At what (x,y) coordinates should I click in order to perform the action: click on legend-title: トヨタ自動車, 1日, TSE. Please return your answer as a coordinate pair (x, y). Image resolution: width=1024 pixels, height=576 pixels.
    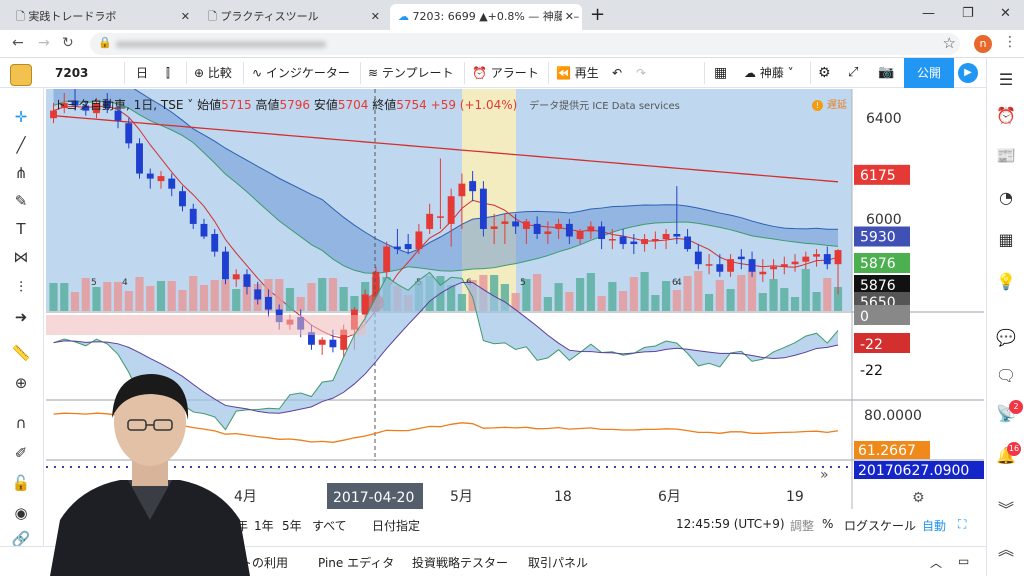
    Looking at the image, I should click on (119, 105).